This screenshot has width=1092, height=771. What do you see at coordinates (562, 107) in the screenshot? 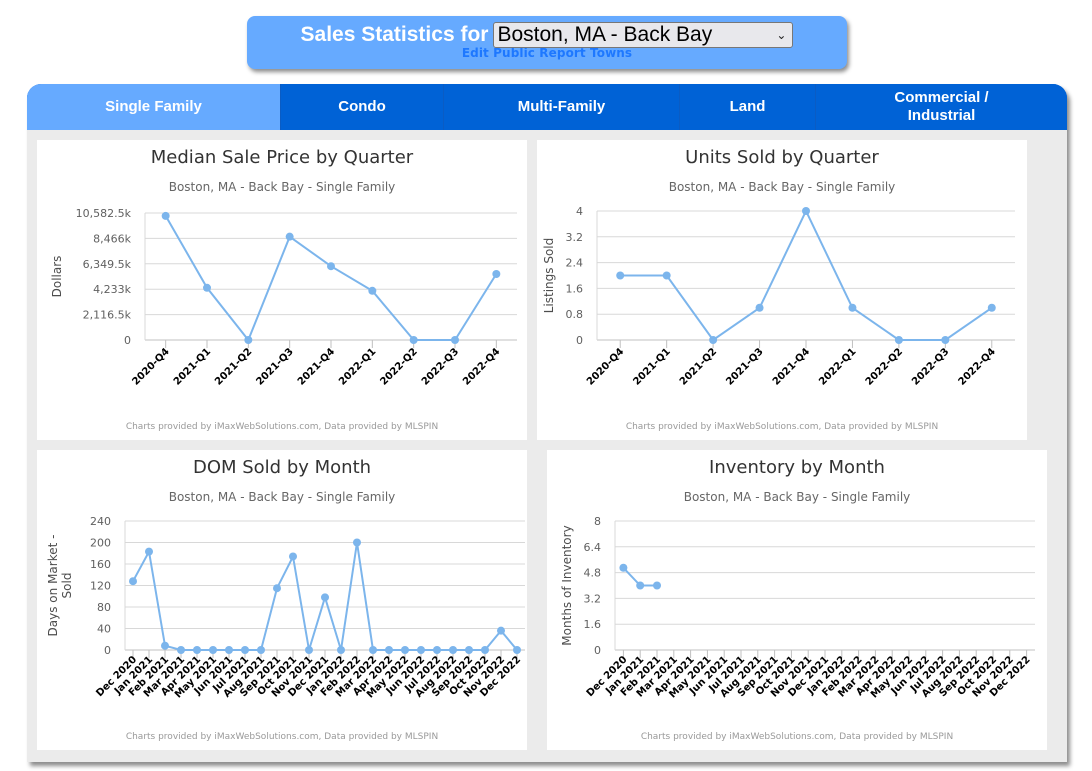
I see `tab-multi-family: Multi-Family` at bounding box center [562, 107].